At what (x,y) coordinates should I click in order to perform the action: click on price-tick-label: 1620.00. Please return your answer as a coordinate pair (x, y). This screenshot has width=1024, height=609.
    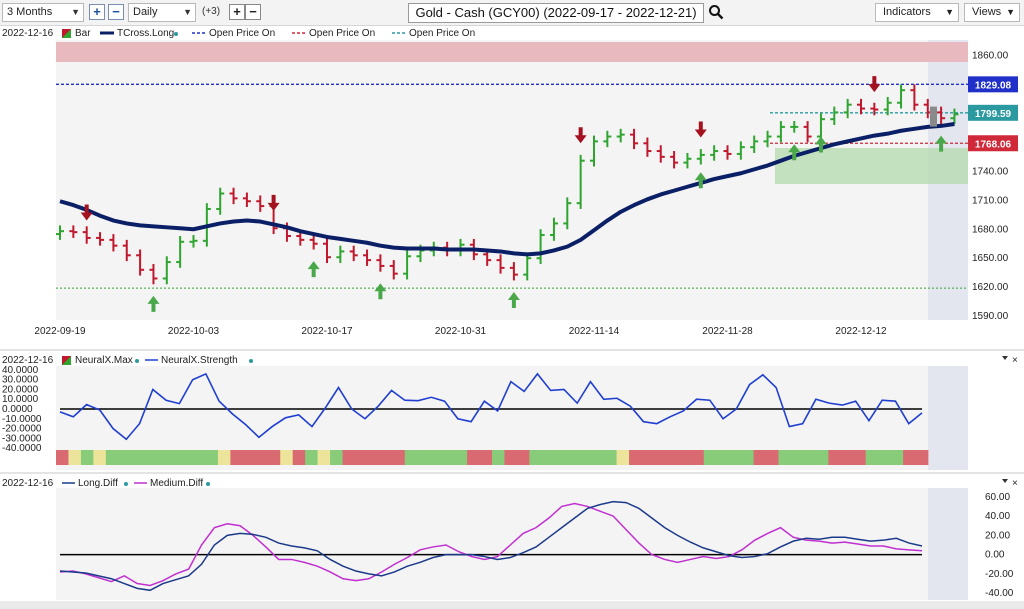
    Looking at the image, I should click on (990, 287).